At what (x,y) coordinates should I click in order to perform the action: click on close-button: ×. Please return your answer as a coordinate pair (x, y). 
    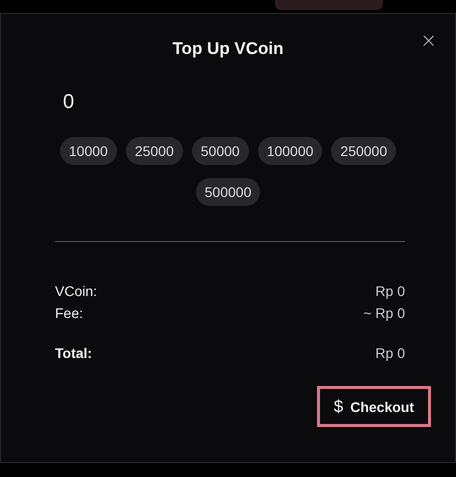
    Looking at the image, I should click on (428, 40).